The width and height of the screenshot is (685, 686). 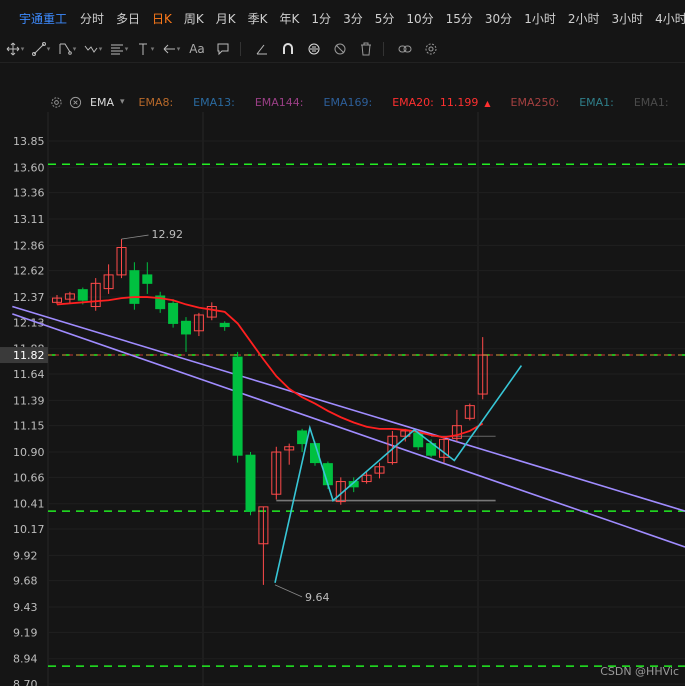 What do you see at coordinates (270, 367) in the screenshot?
I see `ema20-line` at bounding box center [270, 367].